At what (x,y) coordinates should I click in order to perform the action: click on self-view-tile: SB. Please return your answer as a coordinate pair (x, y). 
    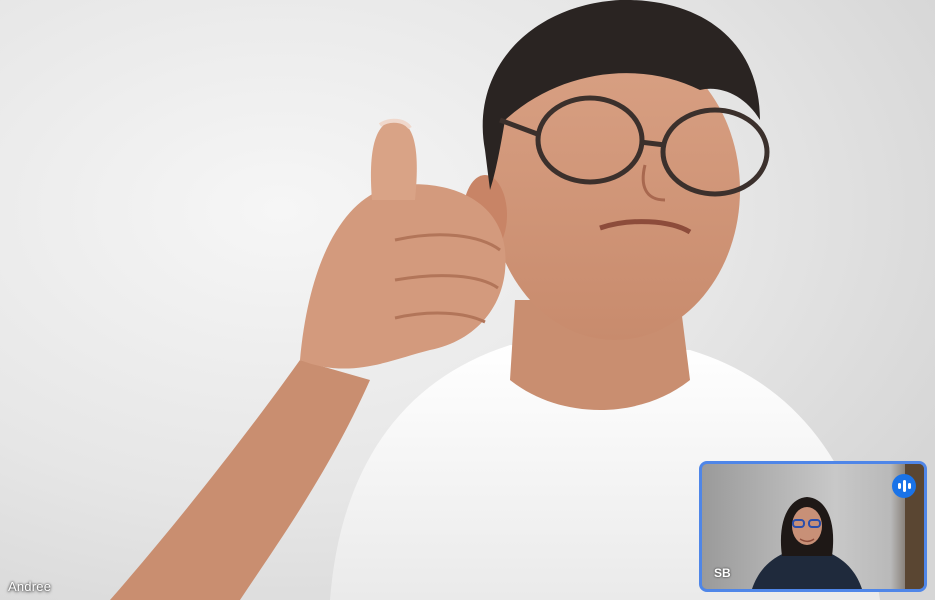
    Looking at the image, I should click on (813, 526).